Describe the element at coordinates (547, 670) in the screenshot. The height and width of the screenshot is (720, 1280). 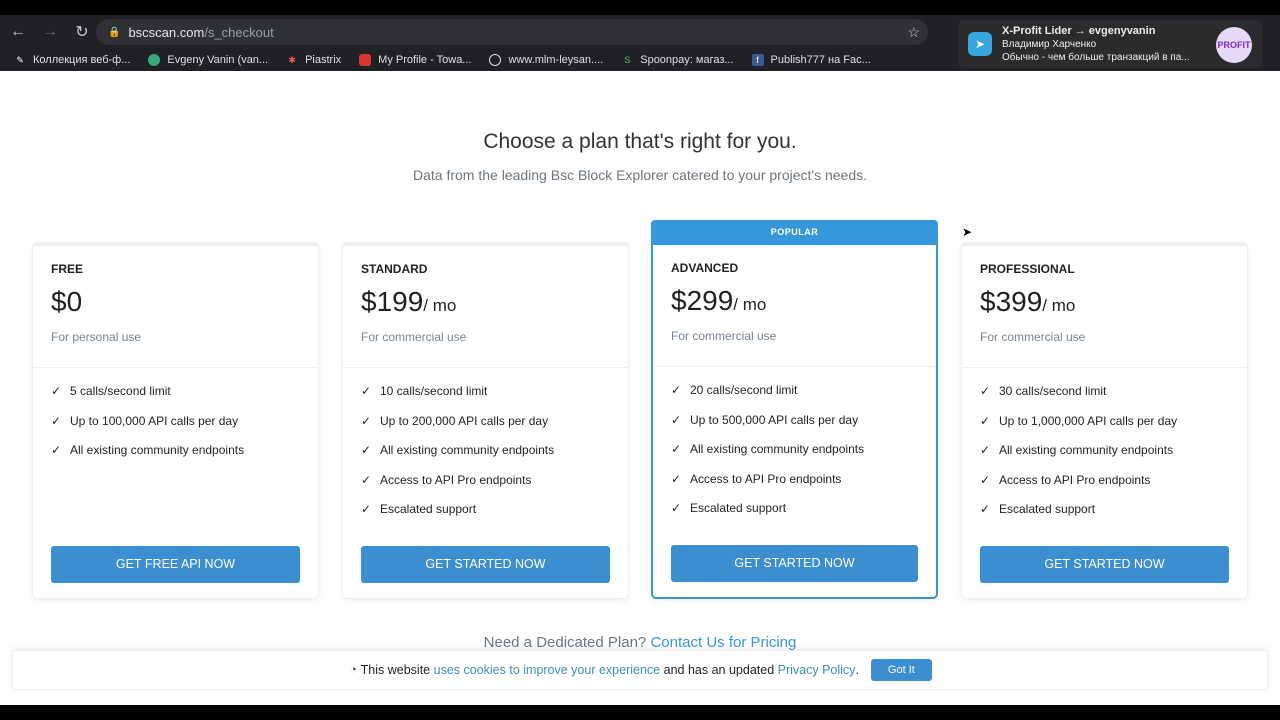
I see `cookies-link: uses cookies to improve your experience` at that location.